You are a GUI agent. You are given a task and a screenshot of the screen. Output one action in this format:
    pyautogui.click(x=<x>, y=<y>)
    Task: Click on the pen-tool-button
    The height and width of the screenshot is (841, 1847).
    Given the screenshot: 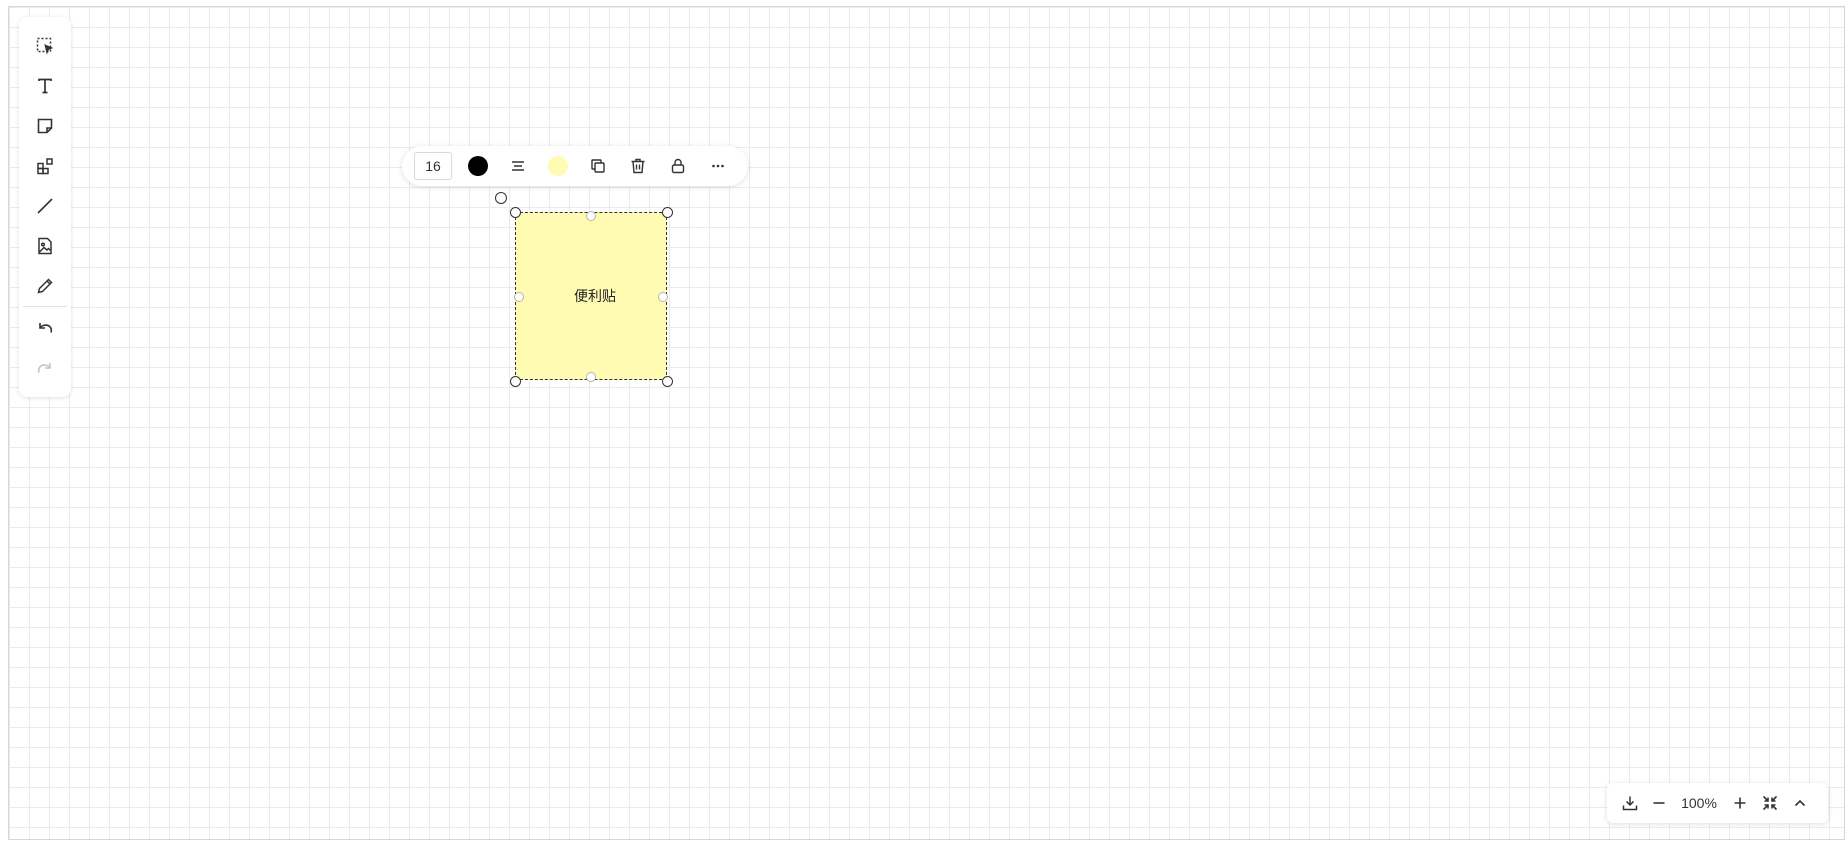 What is the action you would take?
    pyautogui.click(x=45, y=286)
    